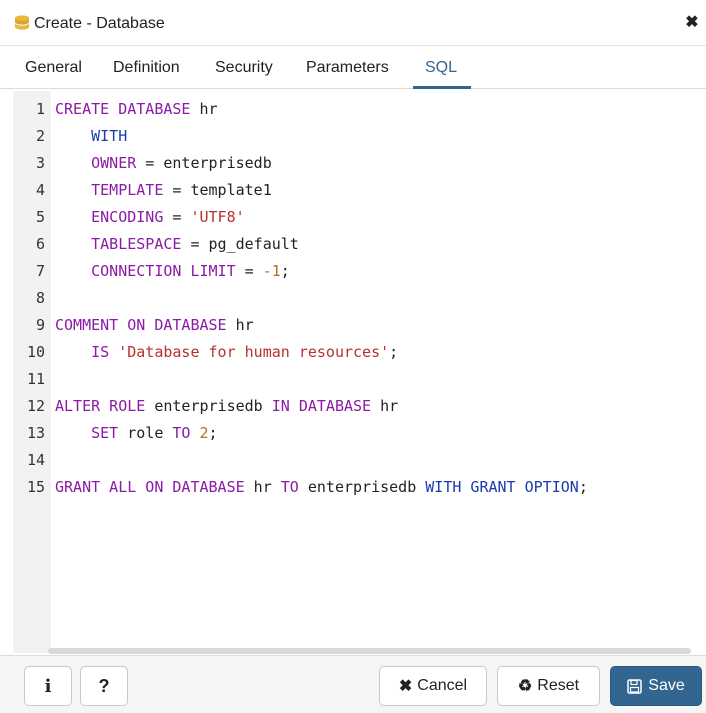 The width and height of the screenshot is (706, 713). I want to click on code-line: SET role TO 2;, so click(136, 433).